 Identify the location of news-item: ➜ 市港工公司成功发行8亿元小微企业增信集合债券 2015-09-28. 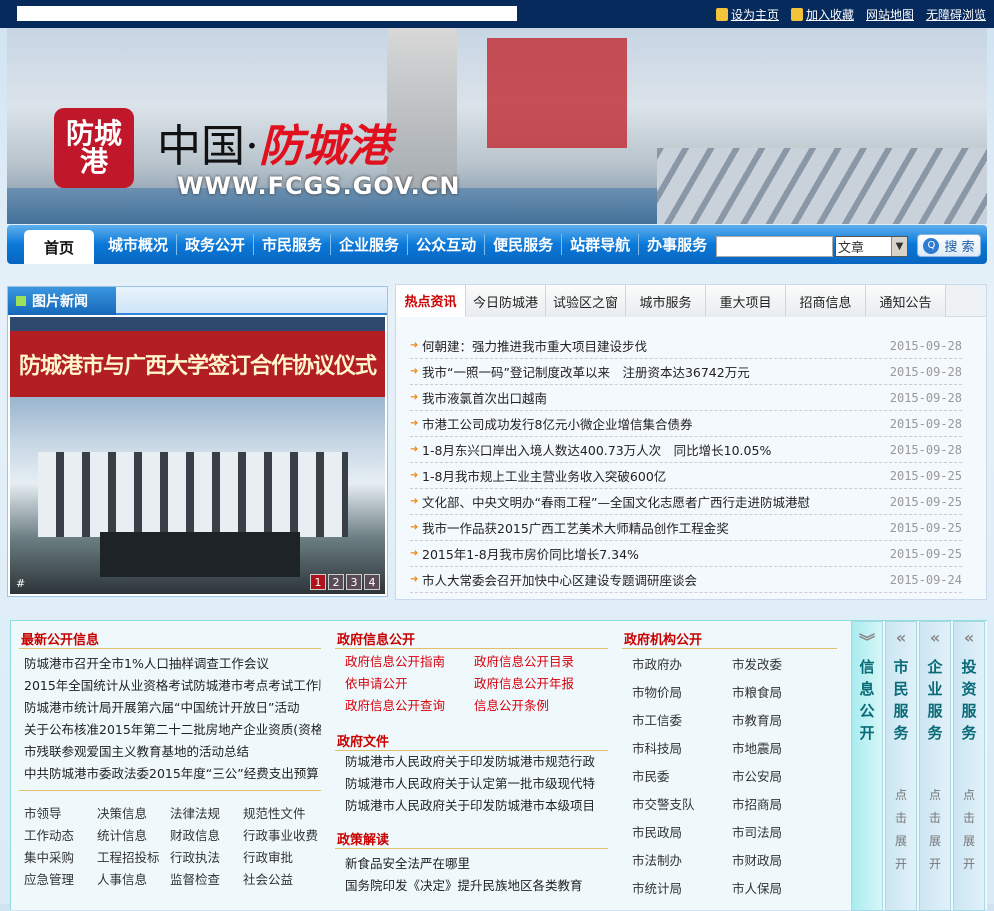
(686, 424).